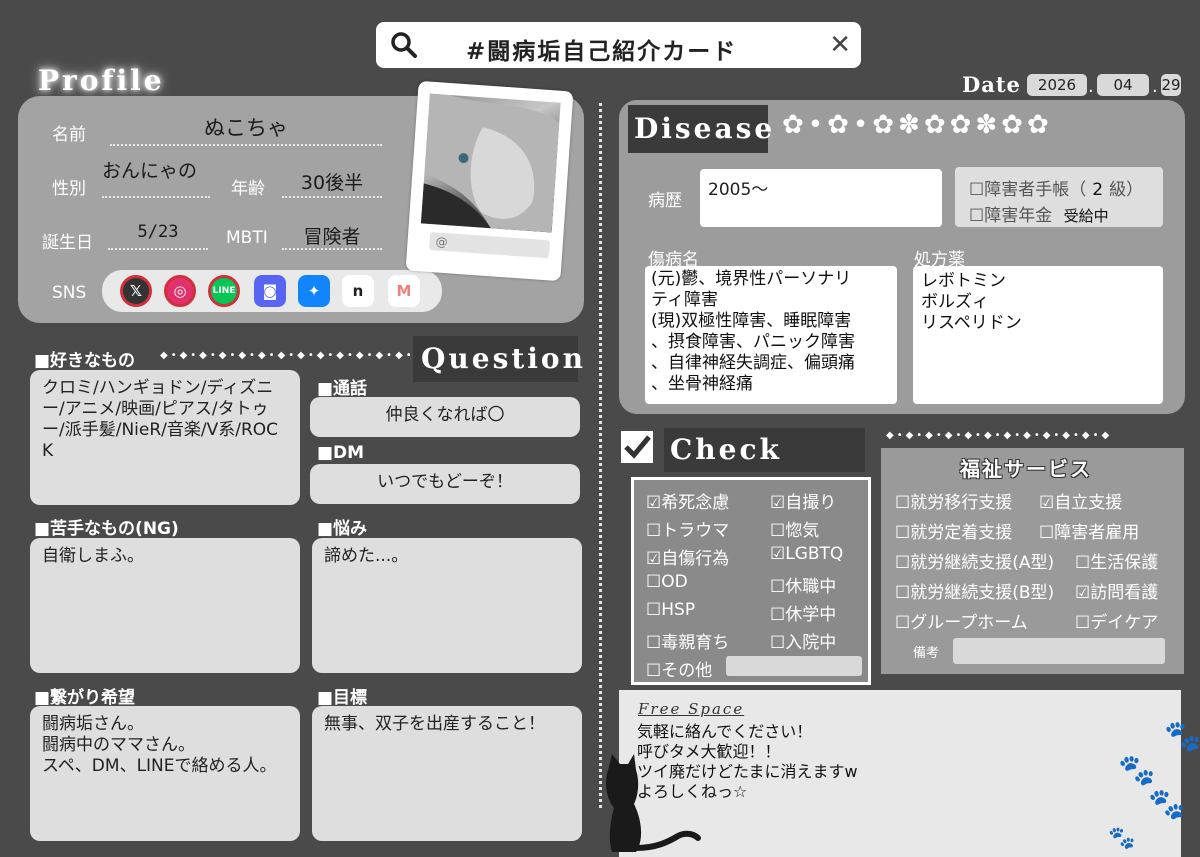 This screenshot has width=1200, height=857. Describe the element at coordinates (1080, 500) in the screenshot. I see `welfare-item: ☑自立支援` at that location.